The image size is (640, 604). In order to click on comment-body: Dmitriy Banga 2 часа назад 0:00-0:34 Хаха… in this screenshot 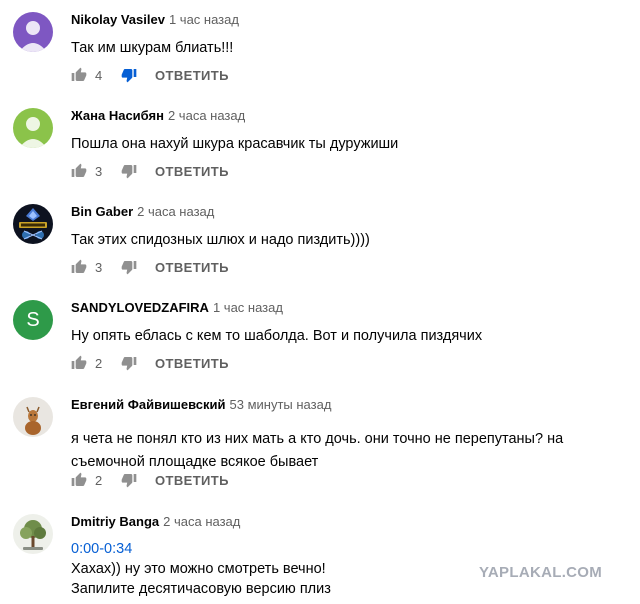, I will do `click(350, 556)`.